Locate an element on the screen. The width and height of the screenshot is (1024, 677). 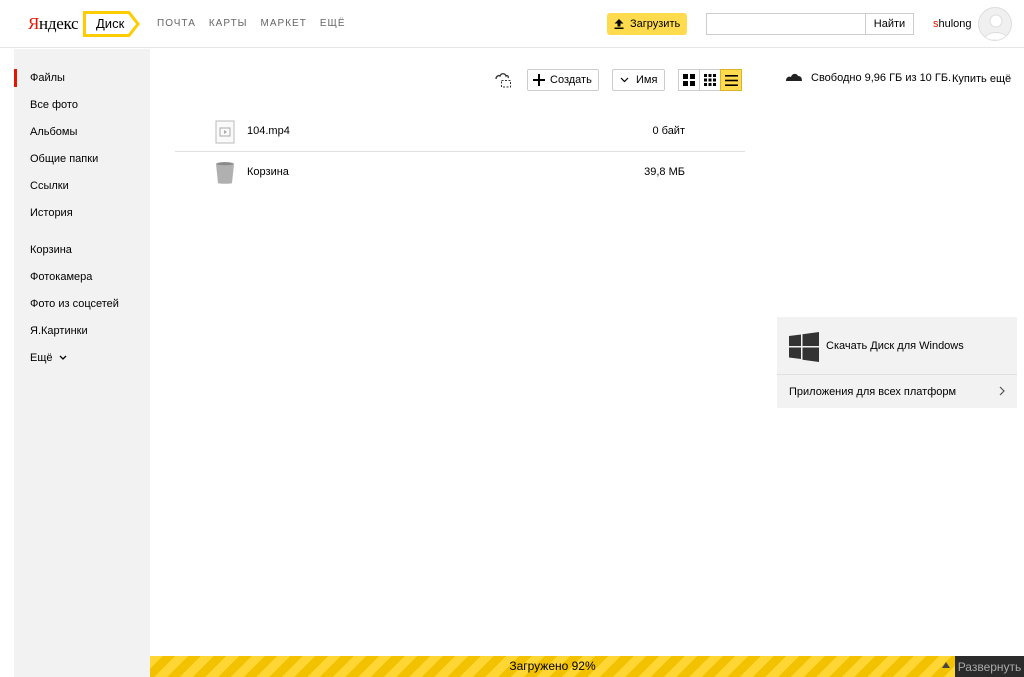
sidebar-item-camera: Фотокамера is located at coordinates (61, 277).